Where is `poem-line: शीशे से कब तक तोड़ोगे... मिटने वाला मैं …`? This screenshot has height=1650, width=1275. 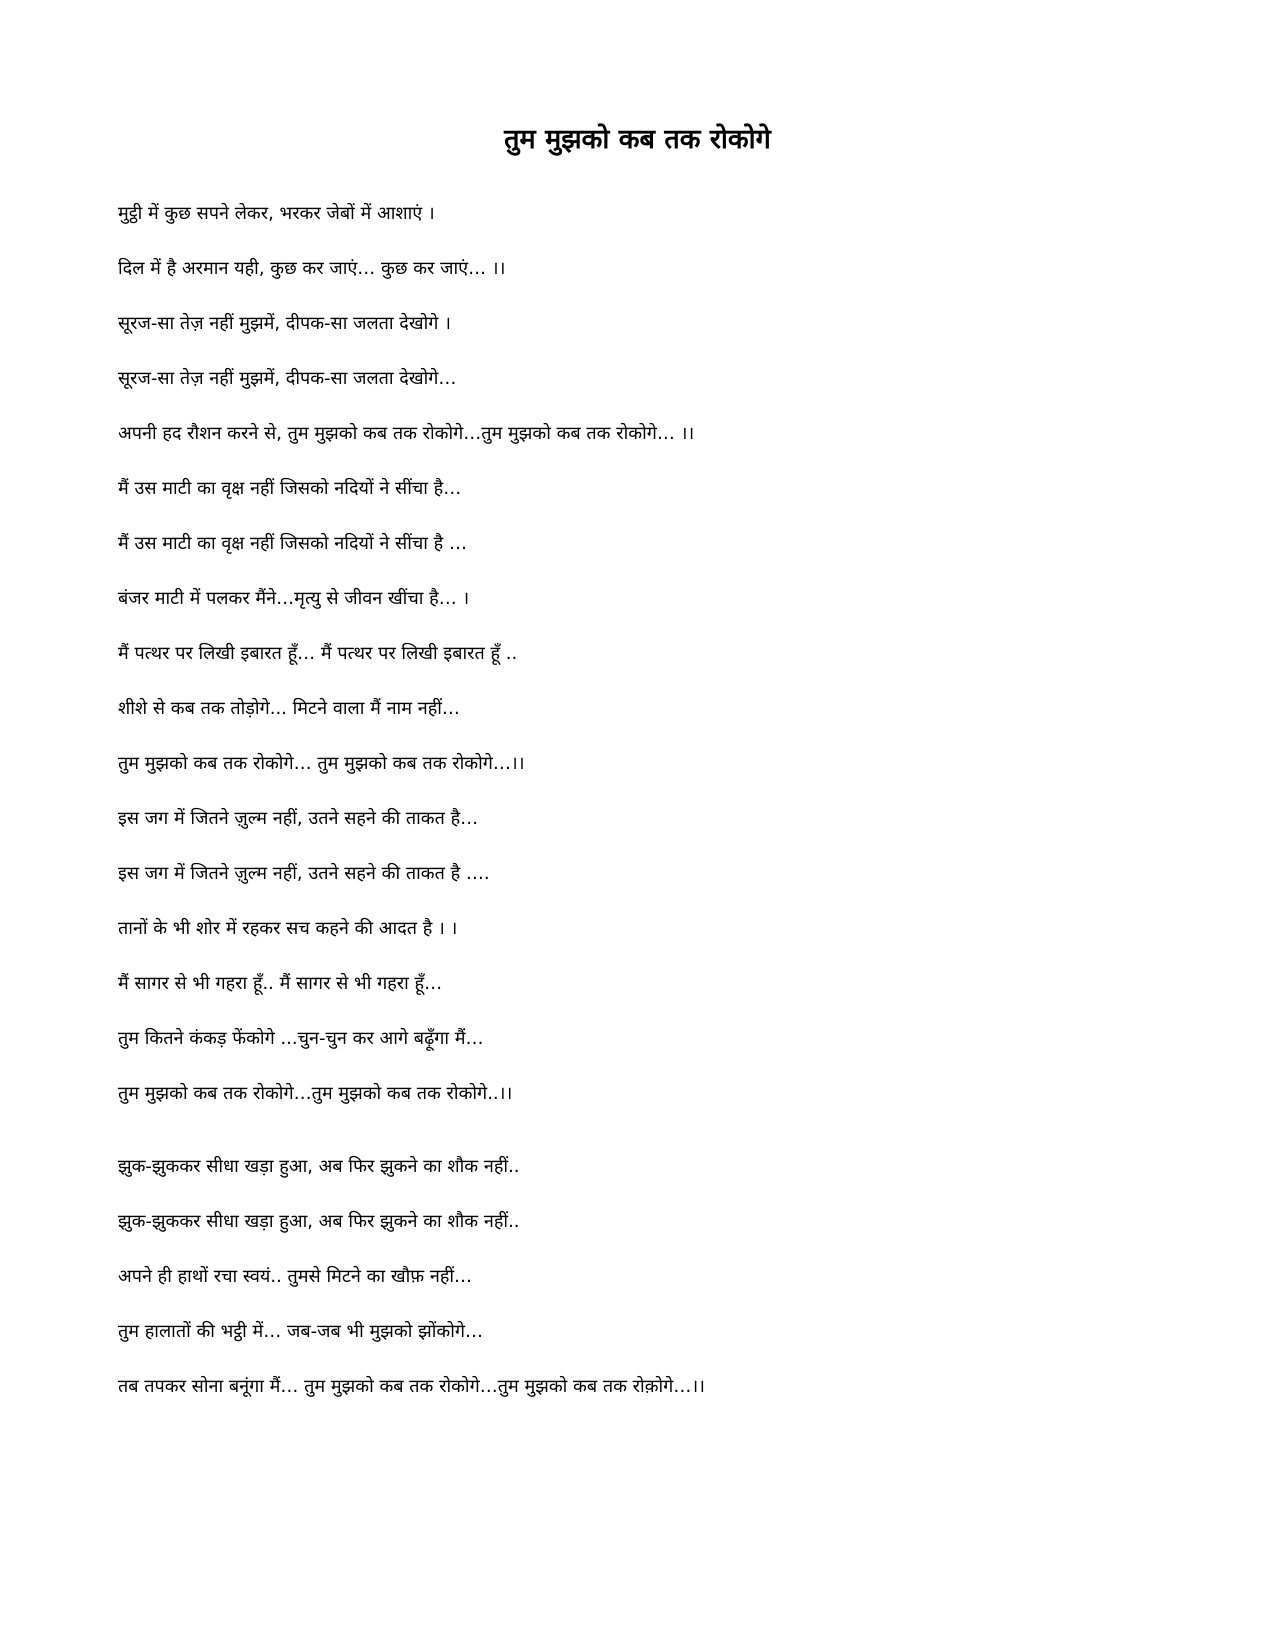
poem-line: शीशे से कब तक तोड़ोगे... मिटने वाला मैं … is located at coordinates (289, 708).